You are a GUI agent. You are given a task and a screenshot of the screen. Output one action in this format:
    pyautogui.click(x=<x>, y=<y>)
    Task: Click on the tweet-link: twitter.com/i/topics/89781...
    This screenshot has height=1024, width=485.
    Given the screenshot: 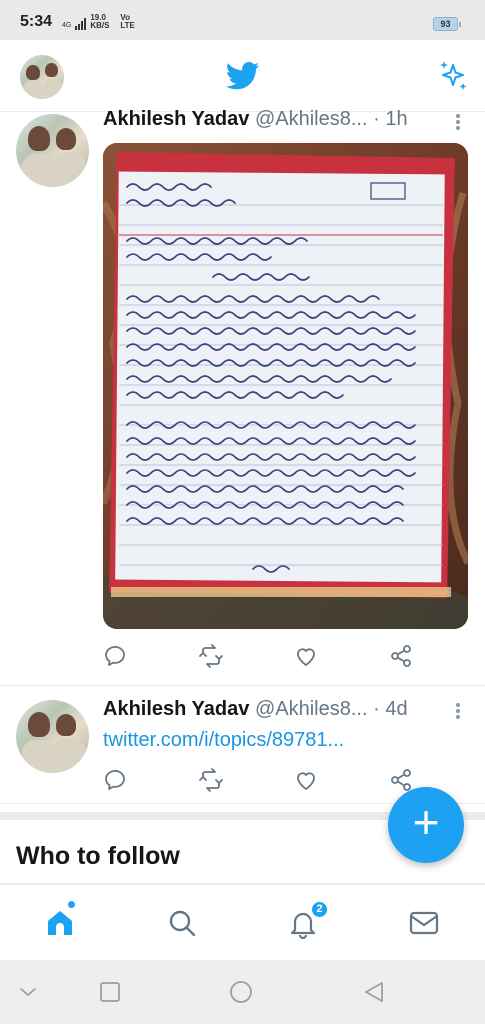 What is the action you would take?
    pyautogui.click(x=223, y=740)
    